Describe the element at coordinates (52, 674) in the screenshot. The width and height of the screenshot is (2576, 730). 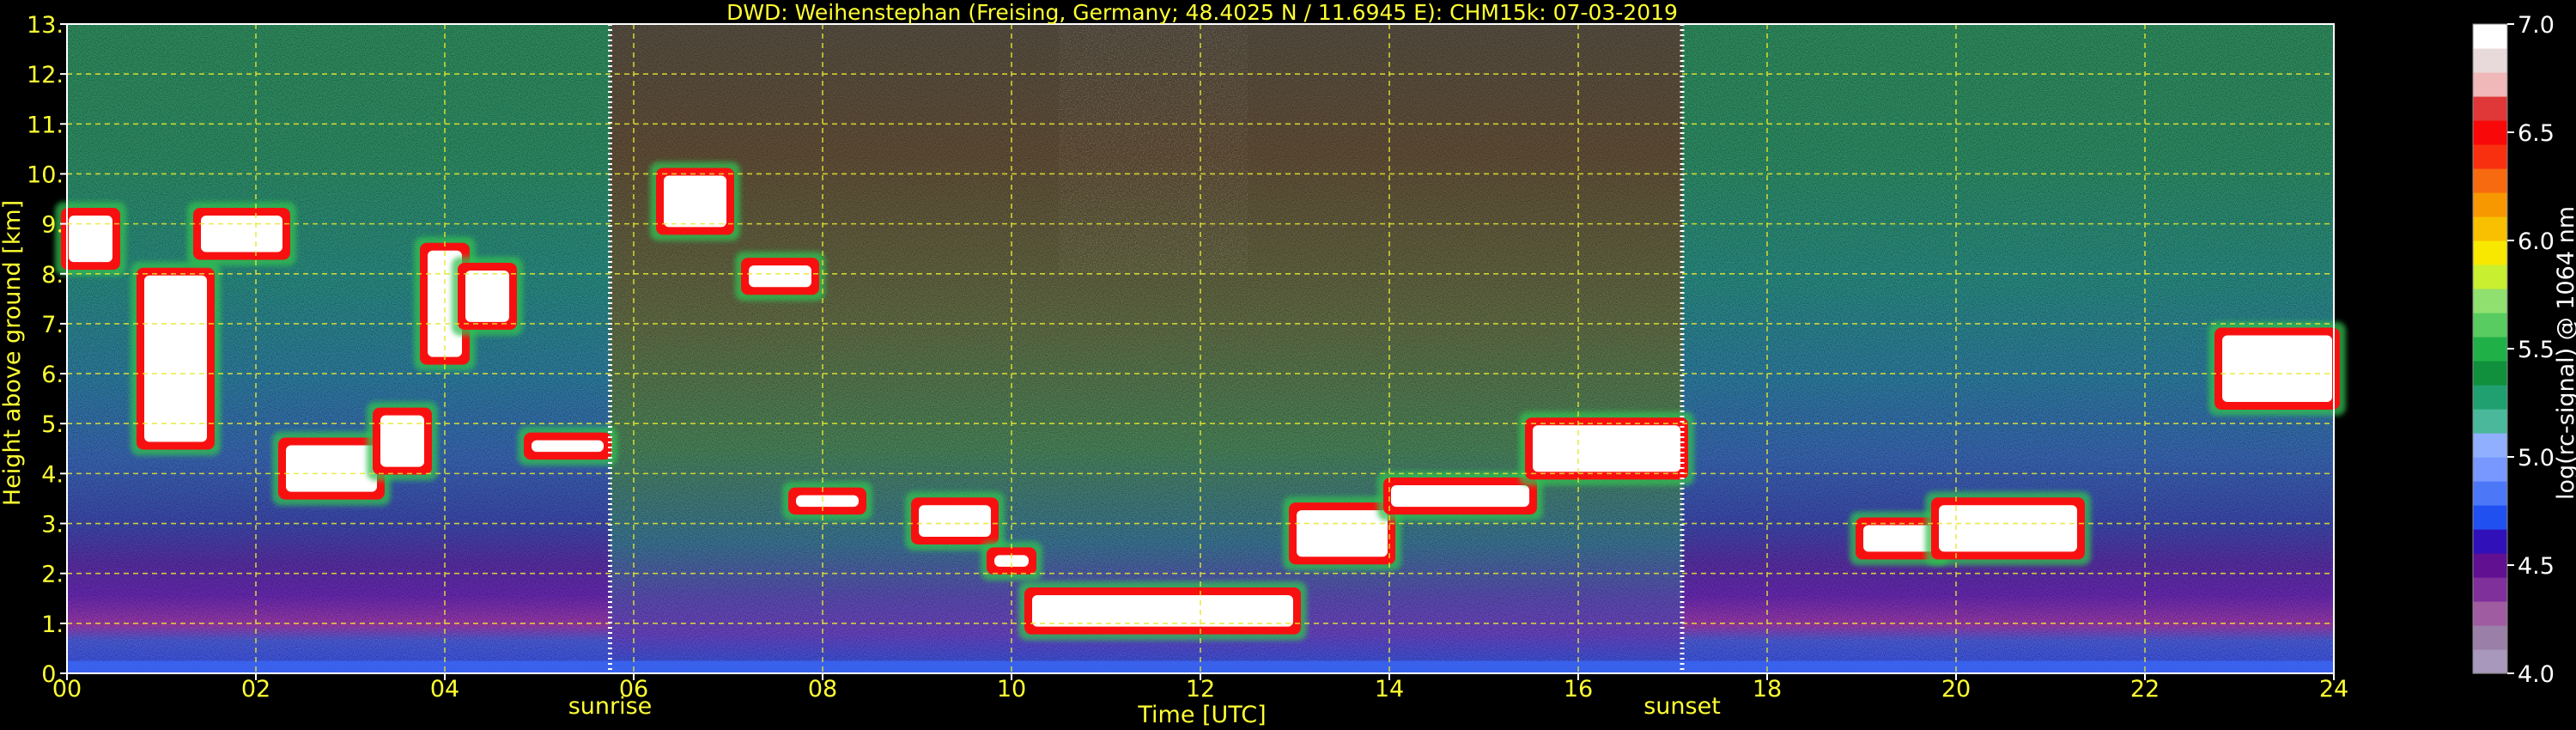
I see `y-tick-label: 0.` at that location.